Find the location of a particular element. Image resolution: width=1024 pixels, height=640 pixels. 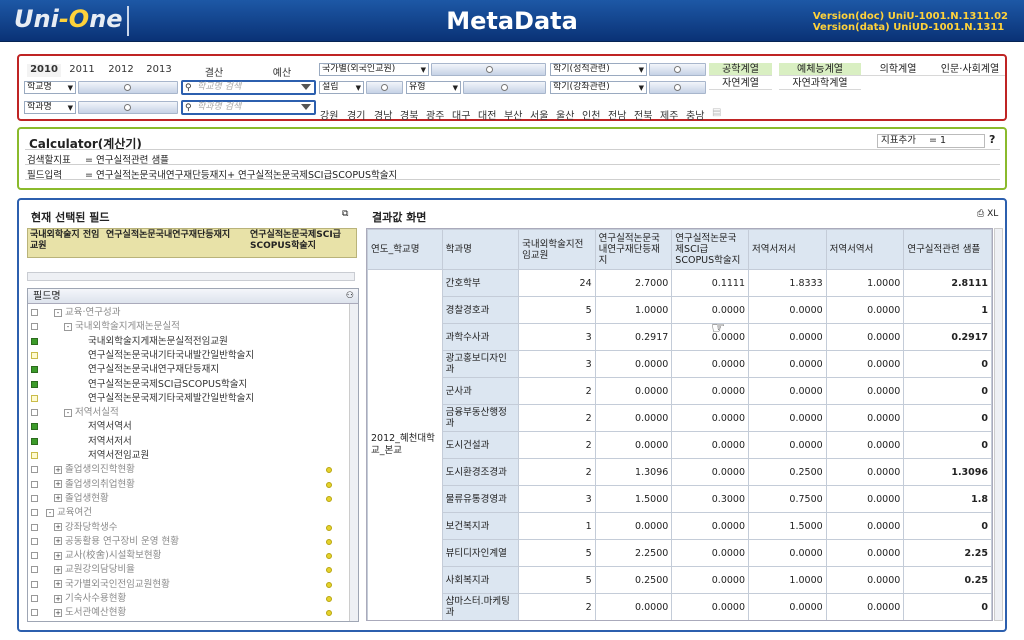

column-header: 연구실적관련 샘플 is located at coordinates (947, 249).